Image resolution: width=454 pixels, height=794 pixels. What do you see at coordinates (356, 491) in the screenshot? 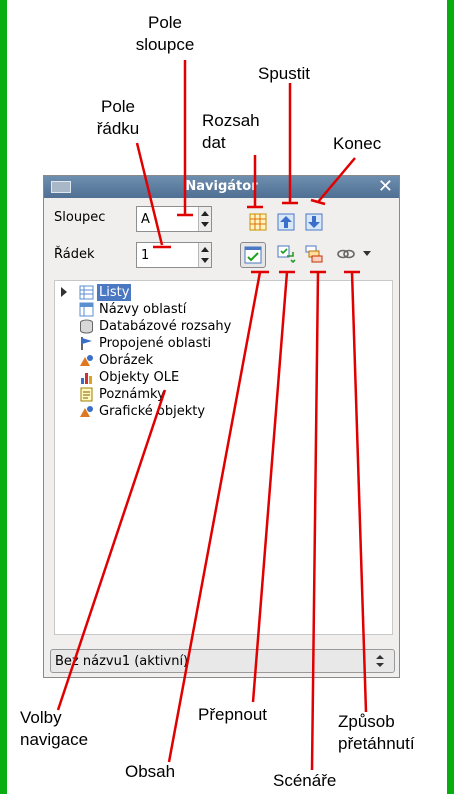
I see `drag-mode-line` at bounding box center [356, 491].